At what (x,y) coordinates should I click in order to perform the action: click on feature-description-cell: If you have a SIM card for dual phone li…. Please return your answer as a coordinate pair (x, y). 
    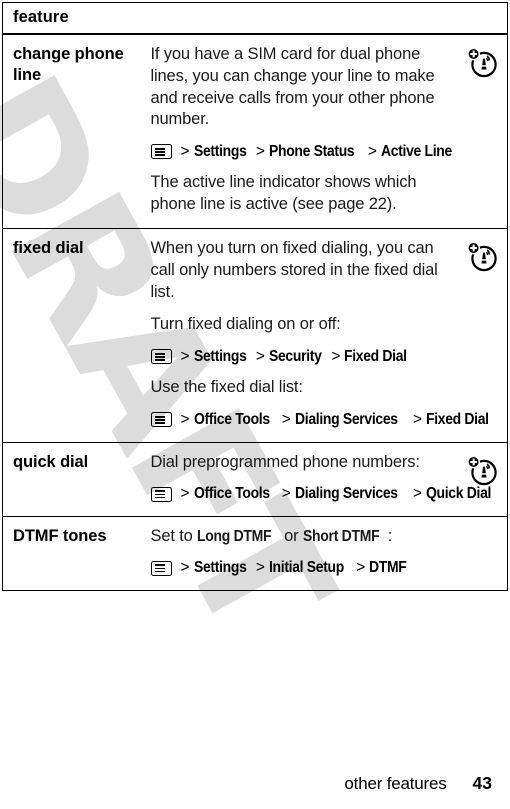
    Looking at the image, I should click on (305, 131).